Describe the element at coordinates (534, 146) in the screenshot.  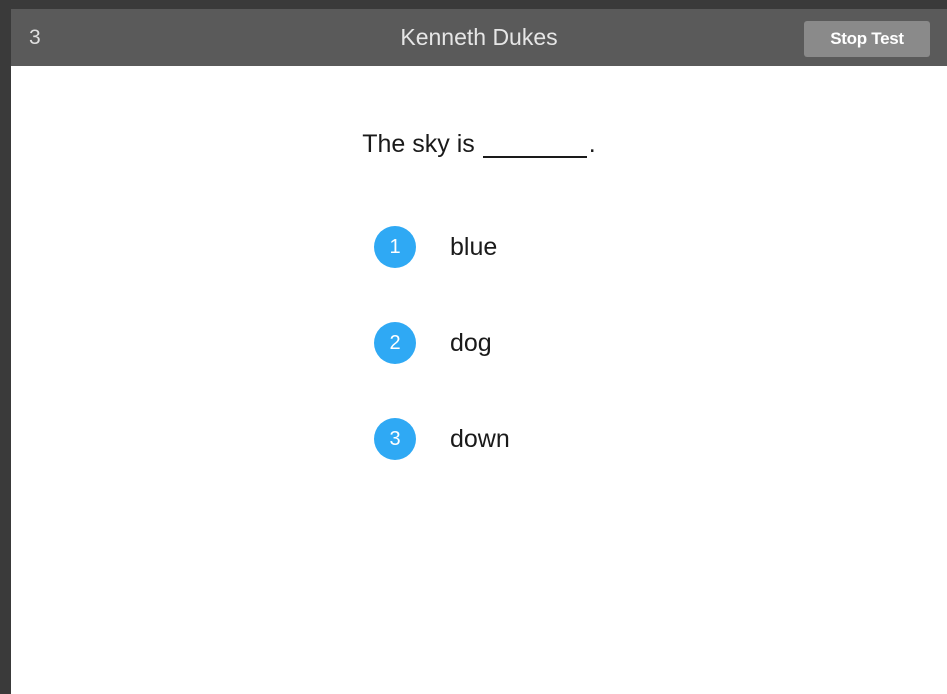
I see `answer-blank` at that location.